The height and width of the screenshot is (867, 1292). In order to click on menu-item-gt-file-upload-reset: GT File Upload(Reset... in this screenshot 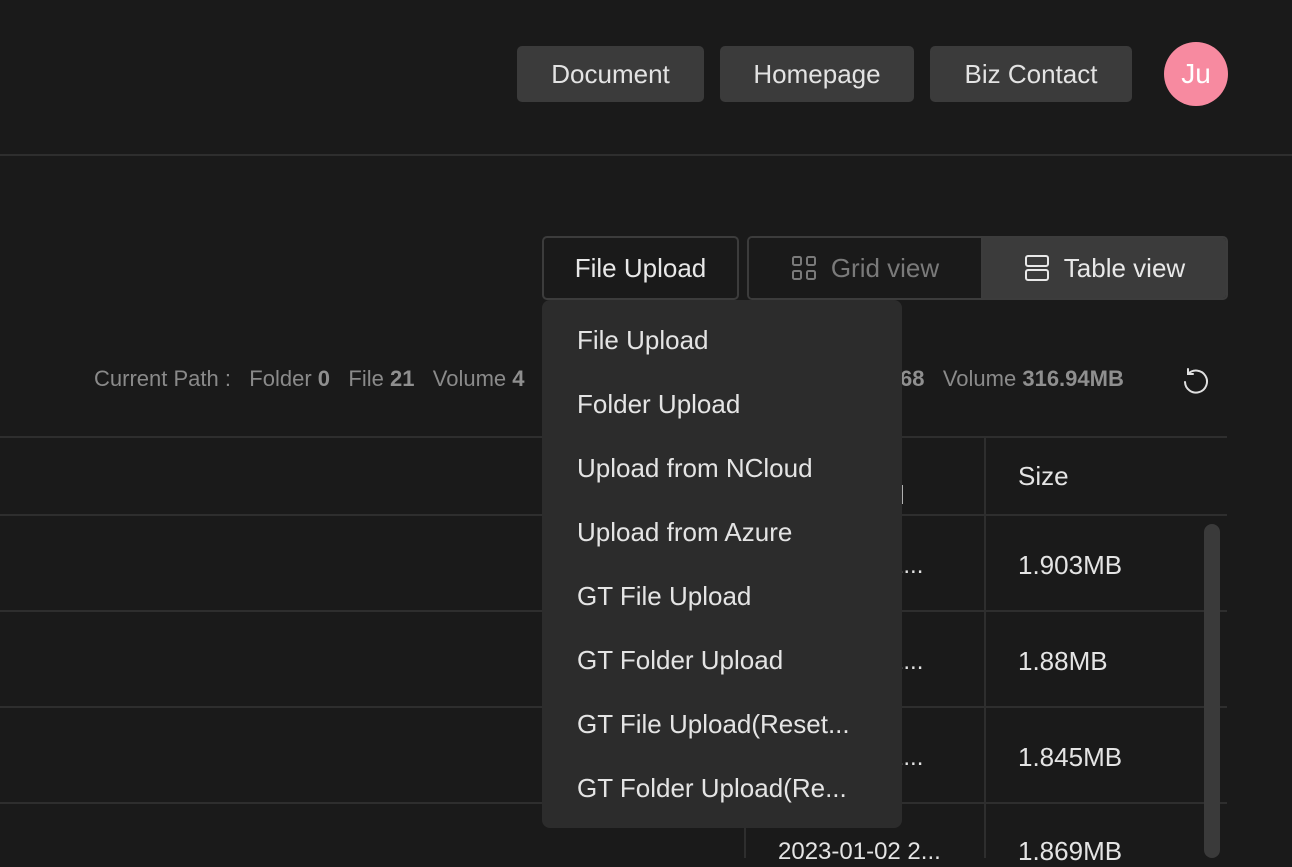, I will do `click(722, 724)`.